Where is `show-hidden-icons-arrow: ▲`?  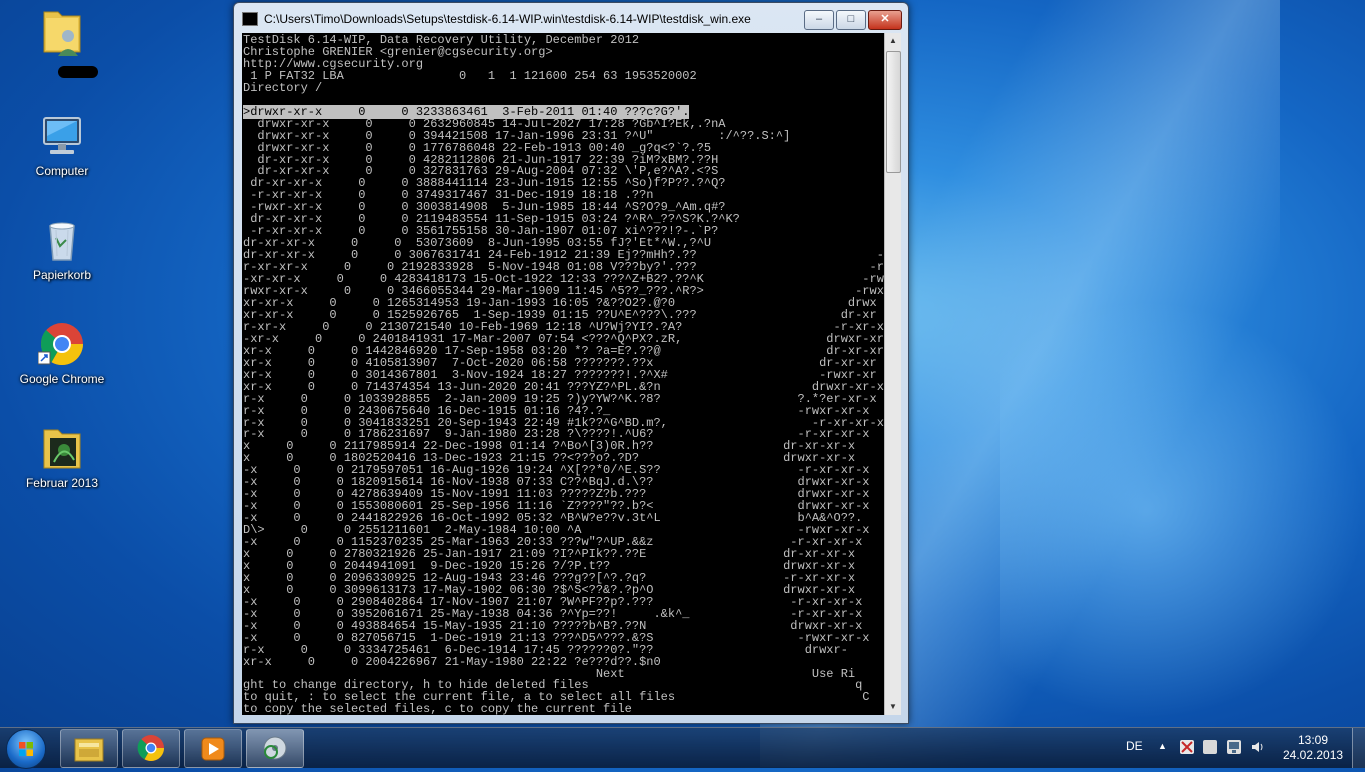 show-hidden-icons-arrow: ▲ is located at coordinates (1162, 746).